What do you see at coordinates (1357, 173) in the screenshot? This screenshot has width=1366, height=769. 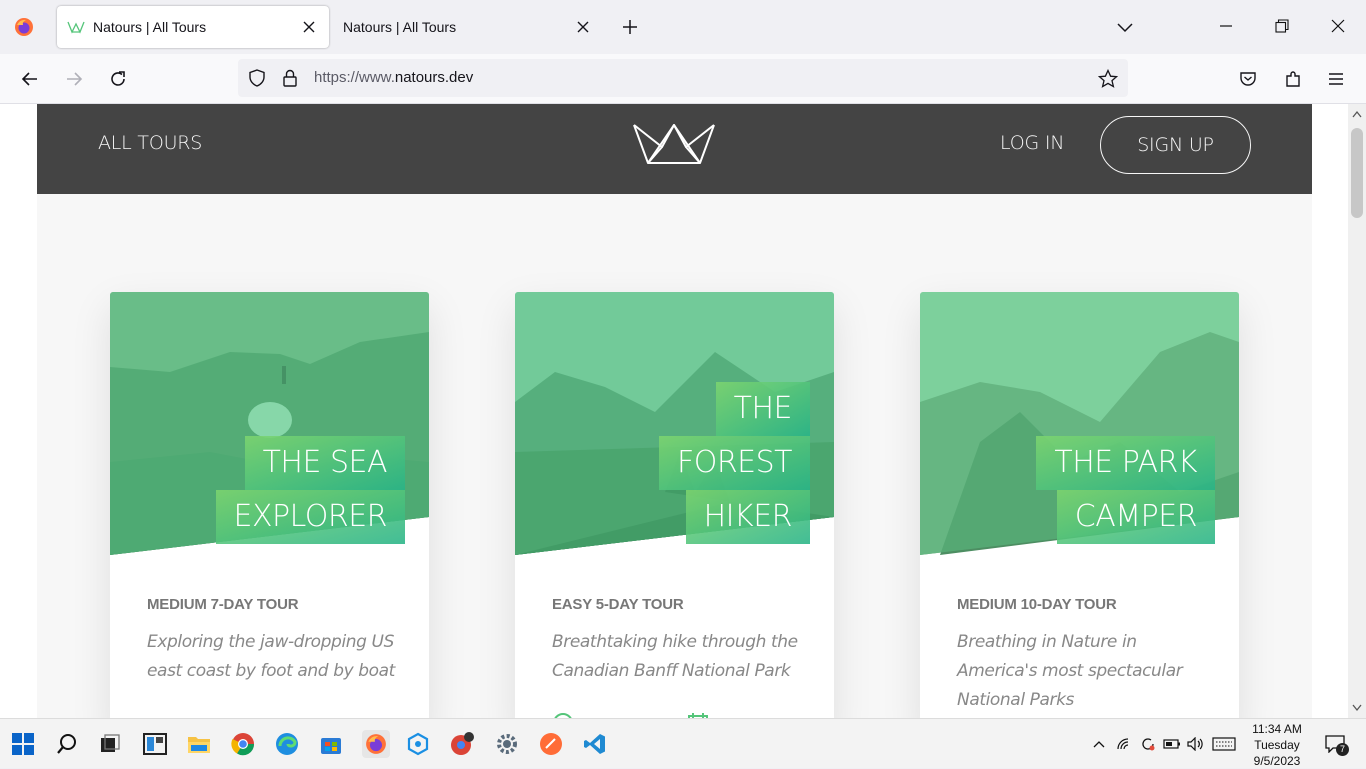 I see `scrollbar-thumb` at bounding box center [1357, 173].